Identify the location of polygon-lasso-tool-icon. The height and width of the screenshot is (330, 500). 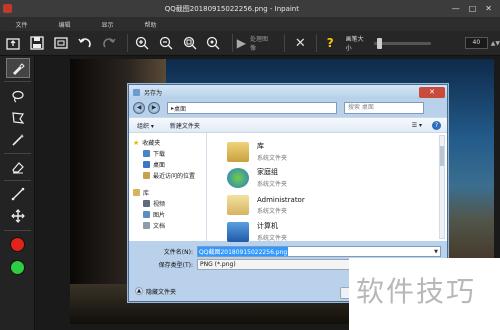
(18, 118).